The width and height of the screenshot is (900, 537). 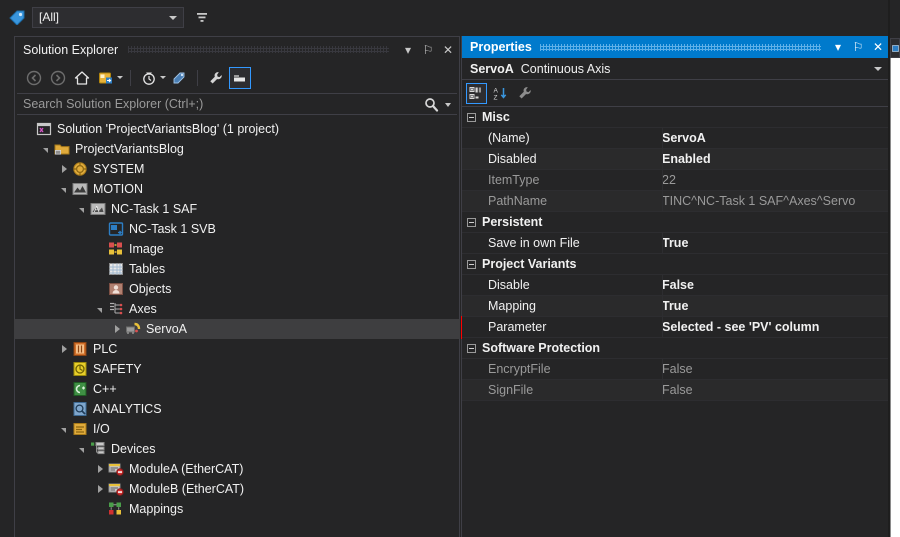 I want to click on tree-item-plc: PLC, so click(x=237, y=349).